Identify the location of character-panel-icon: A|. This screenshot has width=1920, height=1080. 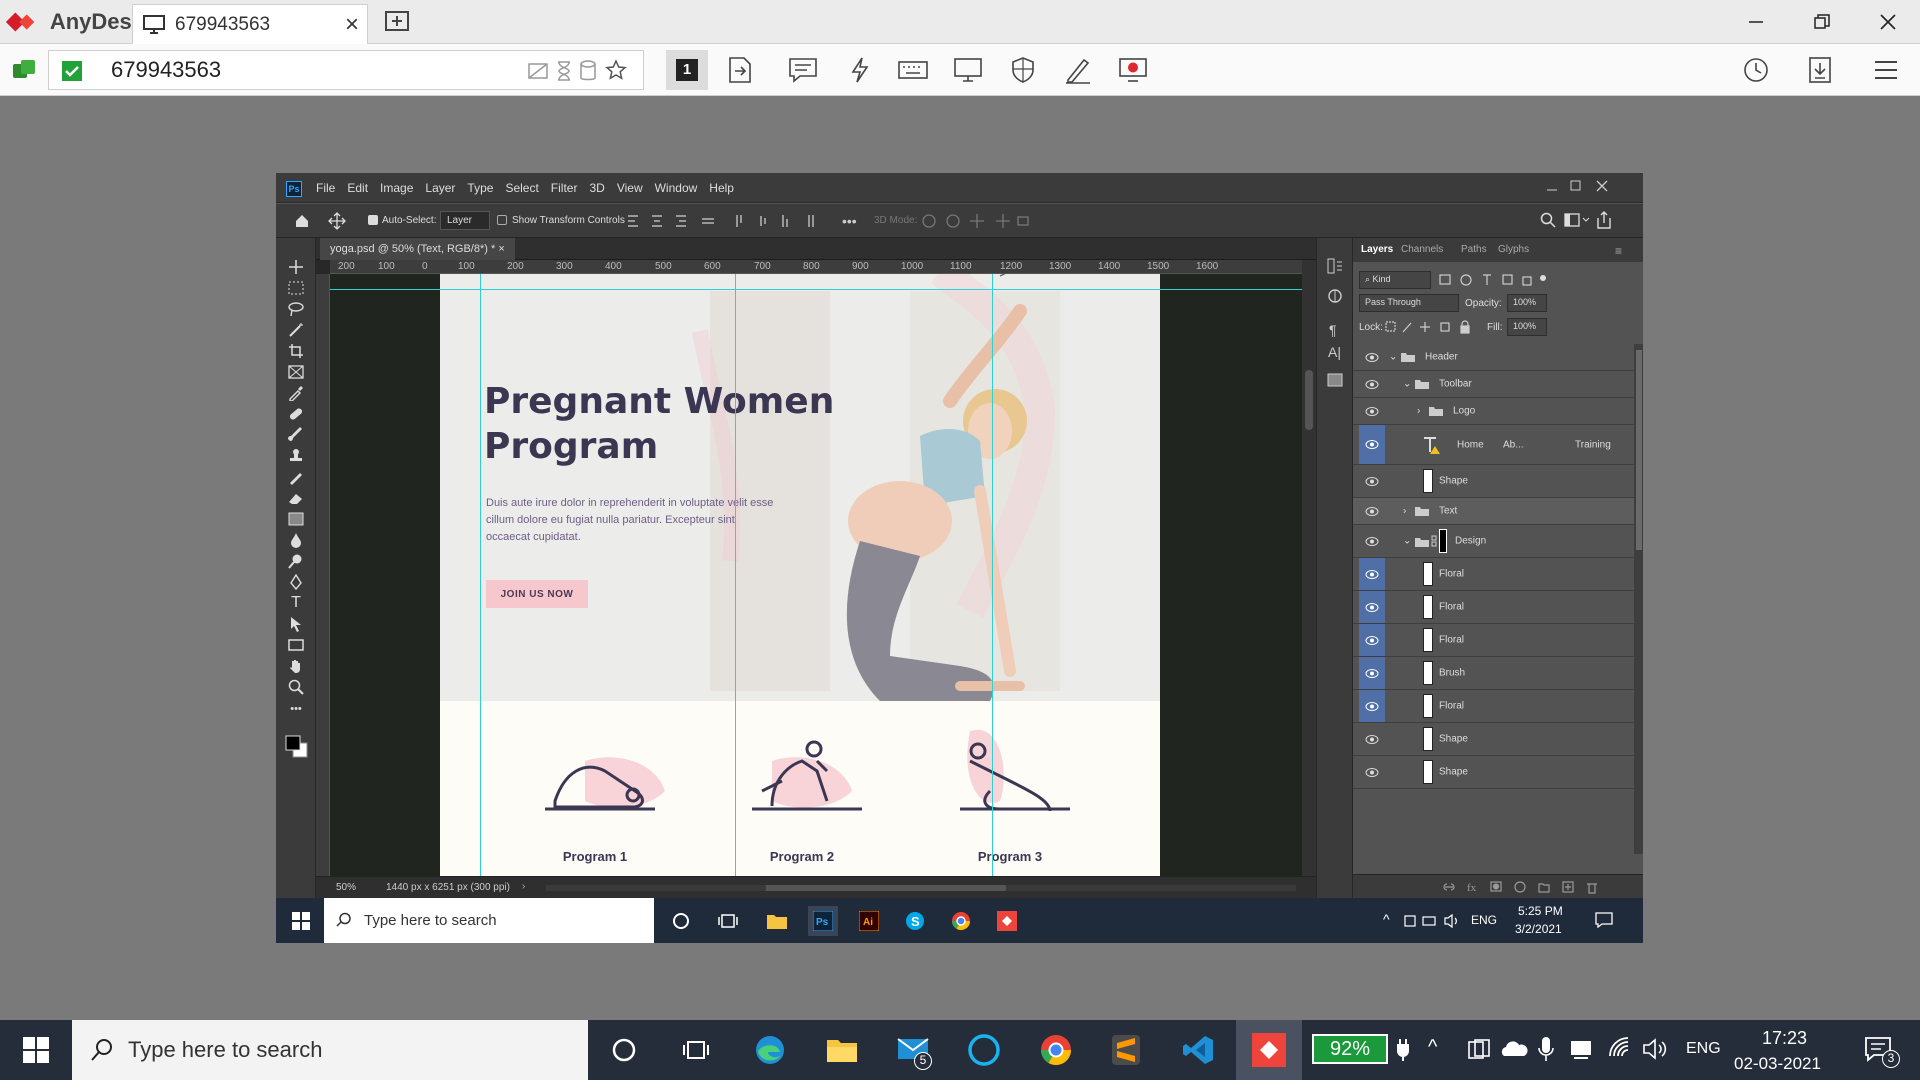
(1334, 352).